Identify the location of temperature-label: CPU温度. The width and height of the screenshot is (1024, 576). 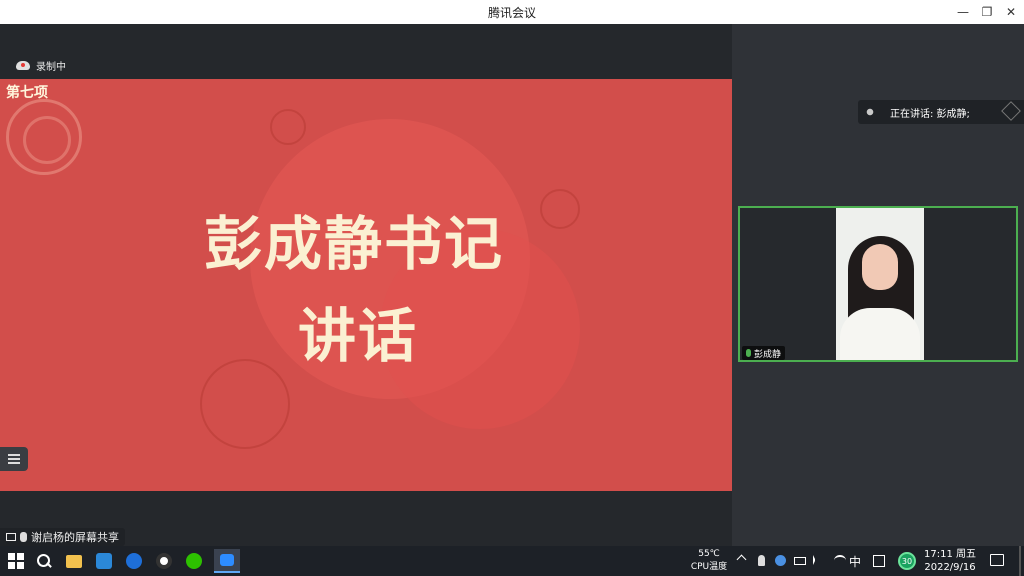
(709, 567).